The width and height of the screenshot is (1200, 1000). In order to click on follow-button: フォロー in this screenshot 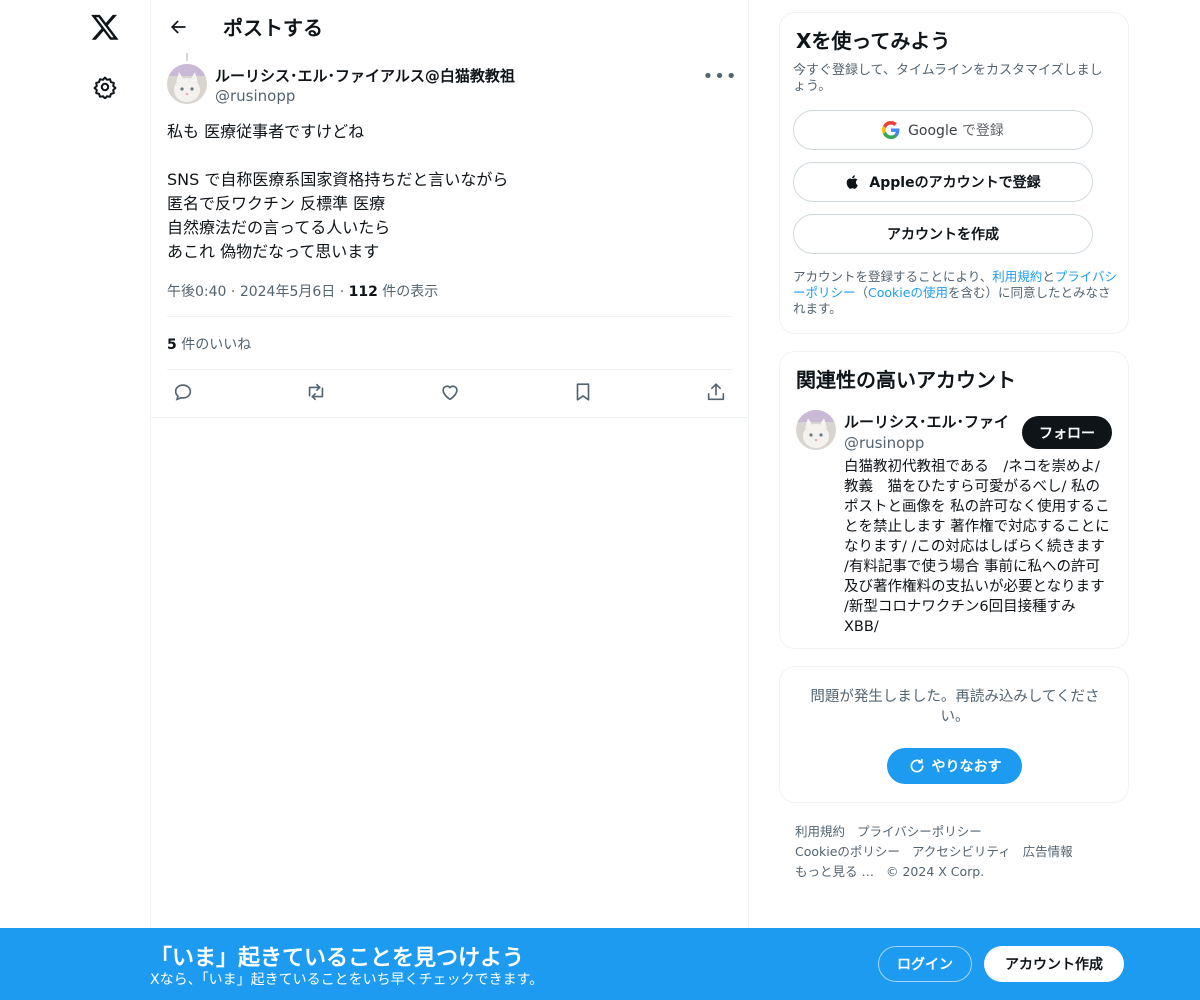, I will do `click(1067, 432)`.